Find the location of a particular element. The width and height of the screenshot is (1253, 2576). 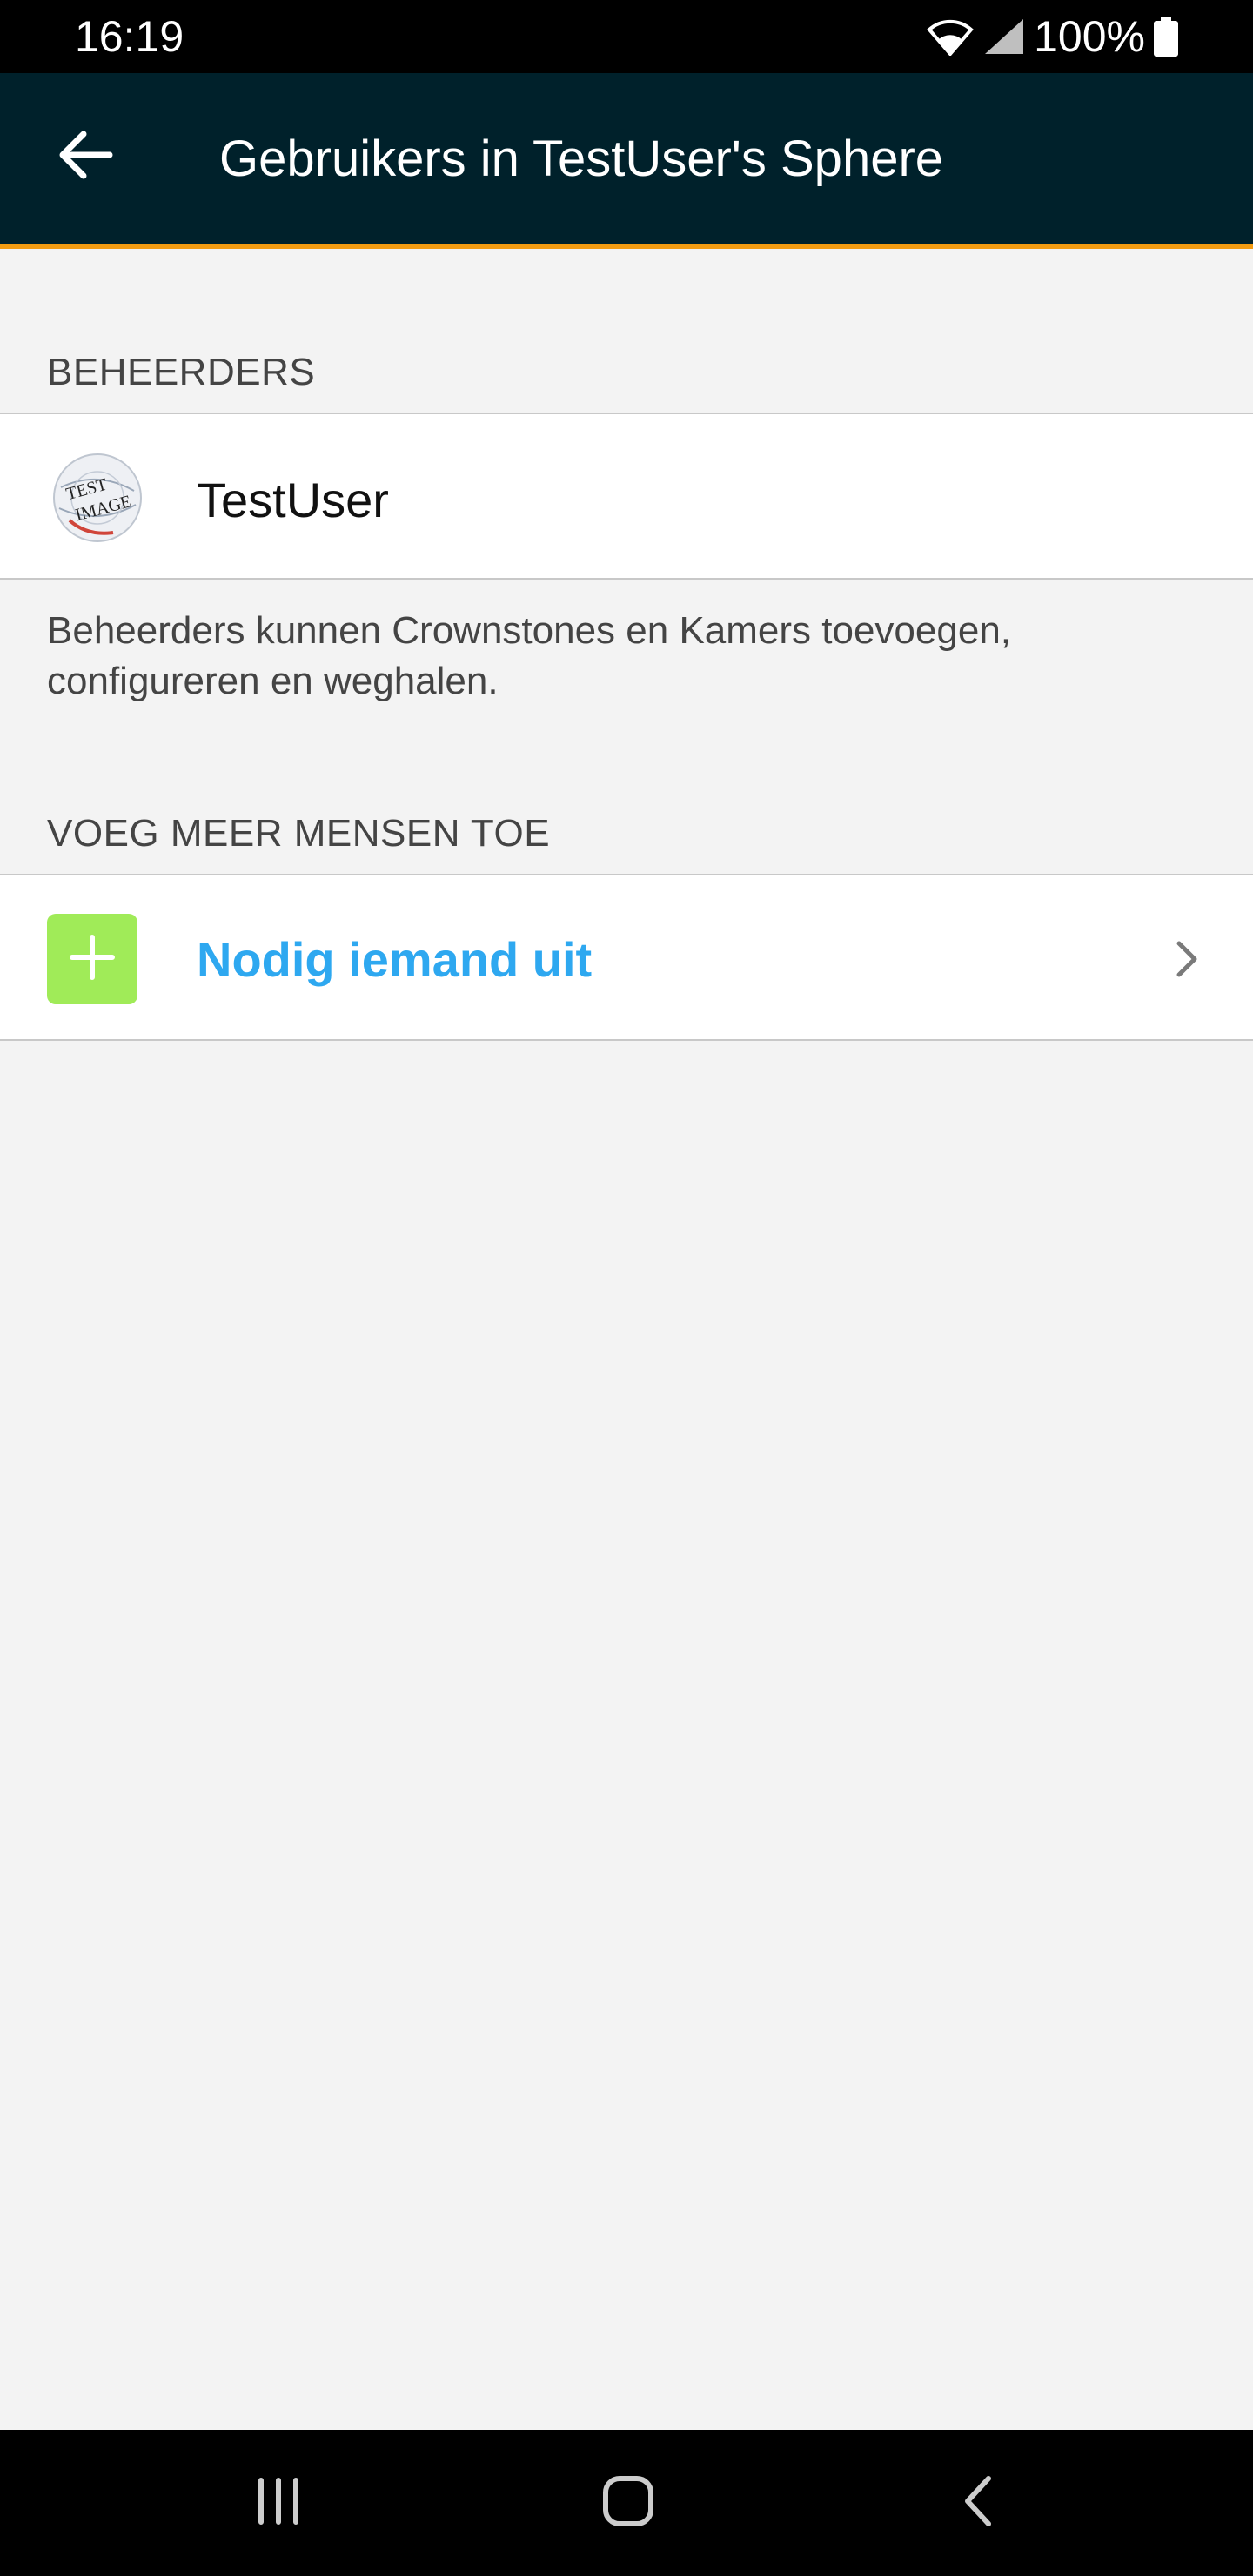

battery-percentage: 100% is located at coordinates (1089, 37).